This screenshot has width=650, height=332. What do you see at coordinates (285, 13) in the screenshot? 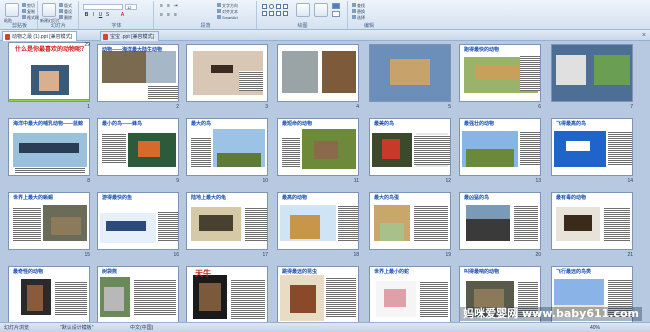
I see `shape-brace-icon` at bounding box center [285, 13].